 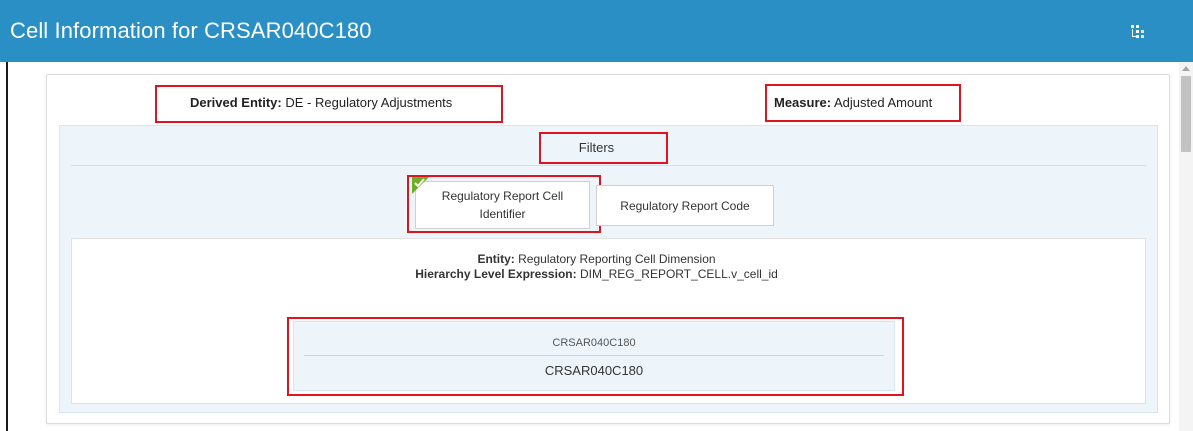 What do you see at coordinates (608, 165) in the screenshot?
I see `filters-divider` at bounding box center [608, 165].